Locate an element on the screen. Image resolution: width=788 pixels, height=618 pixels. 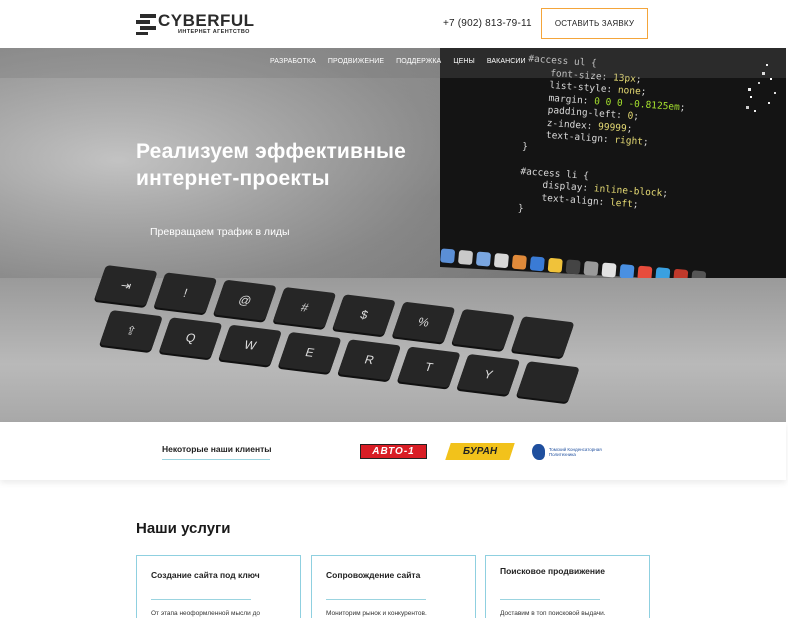
nav-item-promotion: ПРОДВИЖЕНИЕ is located at coordinates (356, 61).